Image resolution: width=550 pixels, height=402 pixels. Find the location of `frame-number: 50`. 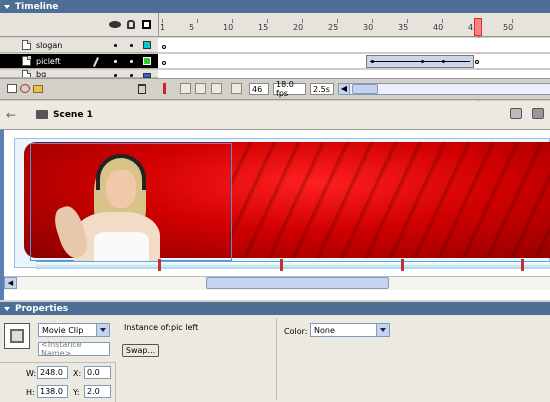

frame-number: 50 is located at coordinates (508, 27).